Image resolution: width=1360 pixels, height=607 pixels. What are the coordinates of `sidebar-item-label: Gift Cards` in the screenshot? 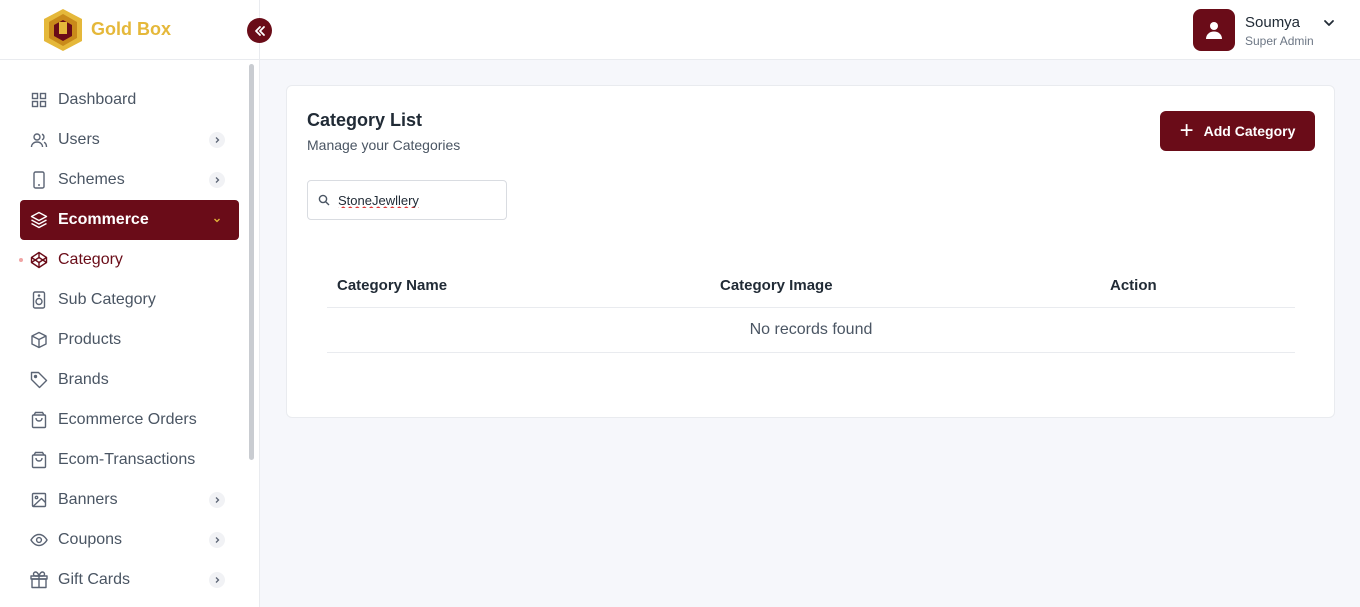 It's located at (94, 579).